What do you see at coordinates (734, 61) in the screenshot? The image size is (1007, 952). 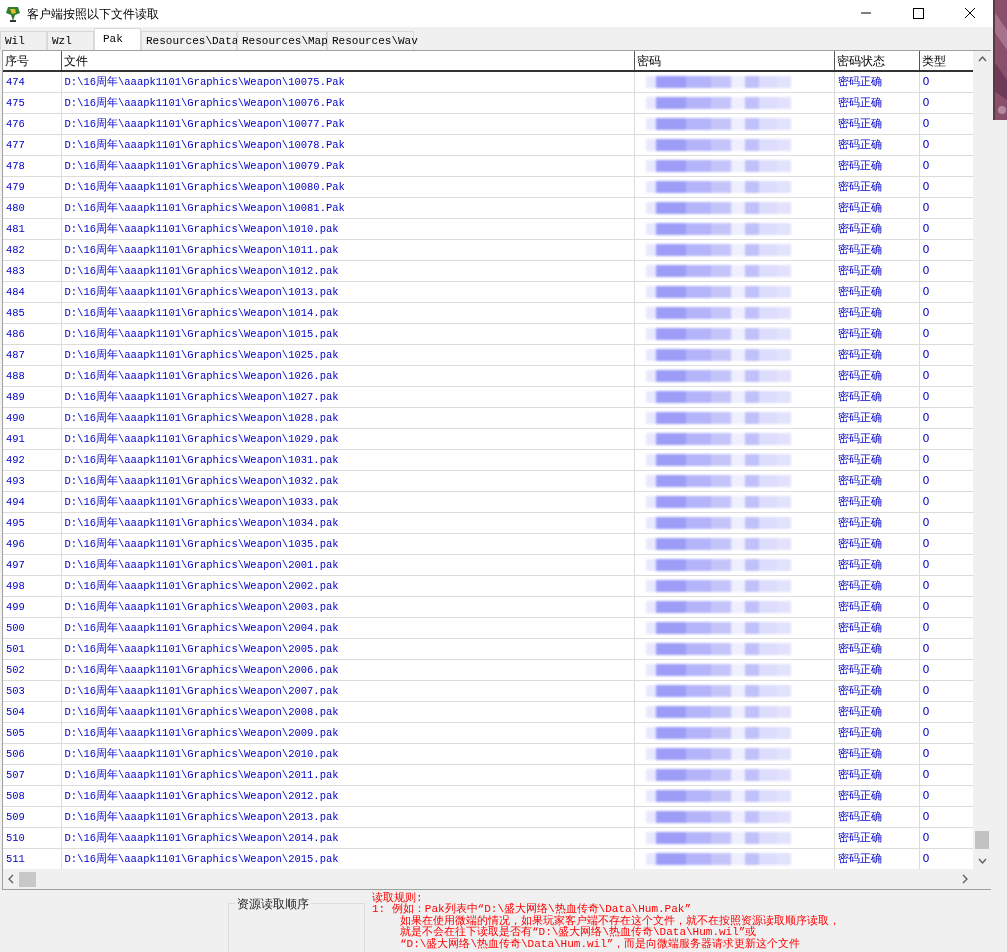 I see `column-header: 密码` at bounding box center [734, 61].